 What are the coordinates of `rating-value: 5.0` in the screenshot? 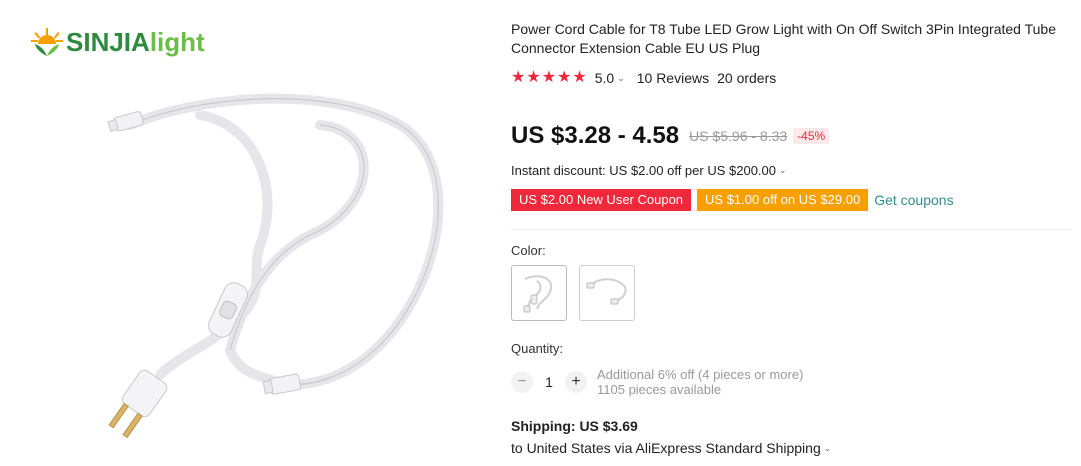 It's located at (604, 78).